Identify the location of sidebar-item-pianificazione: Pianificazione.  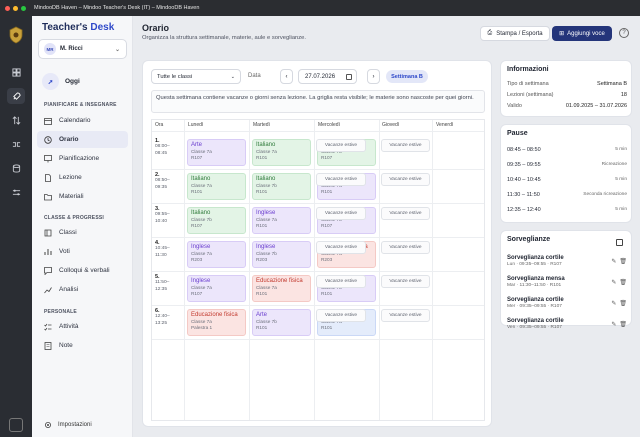
(82, 158).